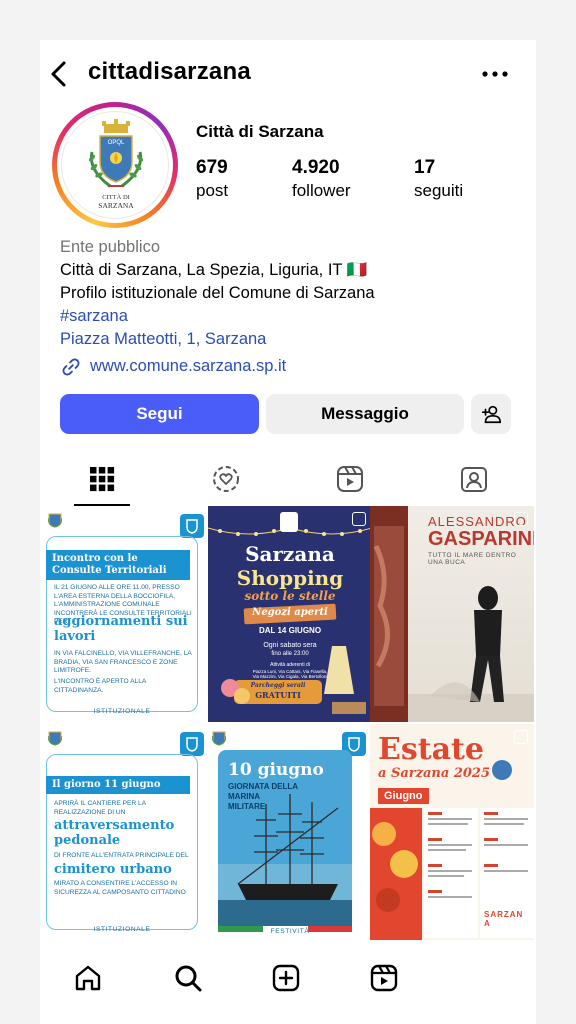 Image resolution: width=576 pixels, height=1024 pixels. What do you see at coordinates (425, 167) in the screenshot?
I see `stat-value: 17` at bounding box center [425, 167].